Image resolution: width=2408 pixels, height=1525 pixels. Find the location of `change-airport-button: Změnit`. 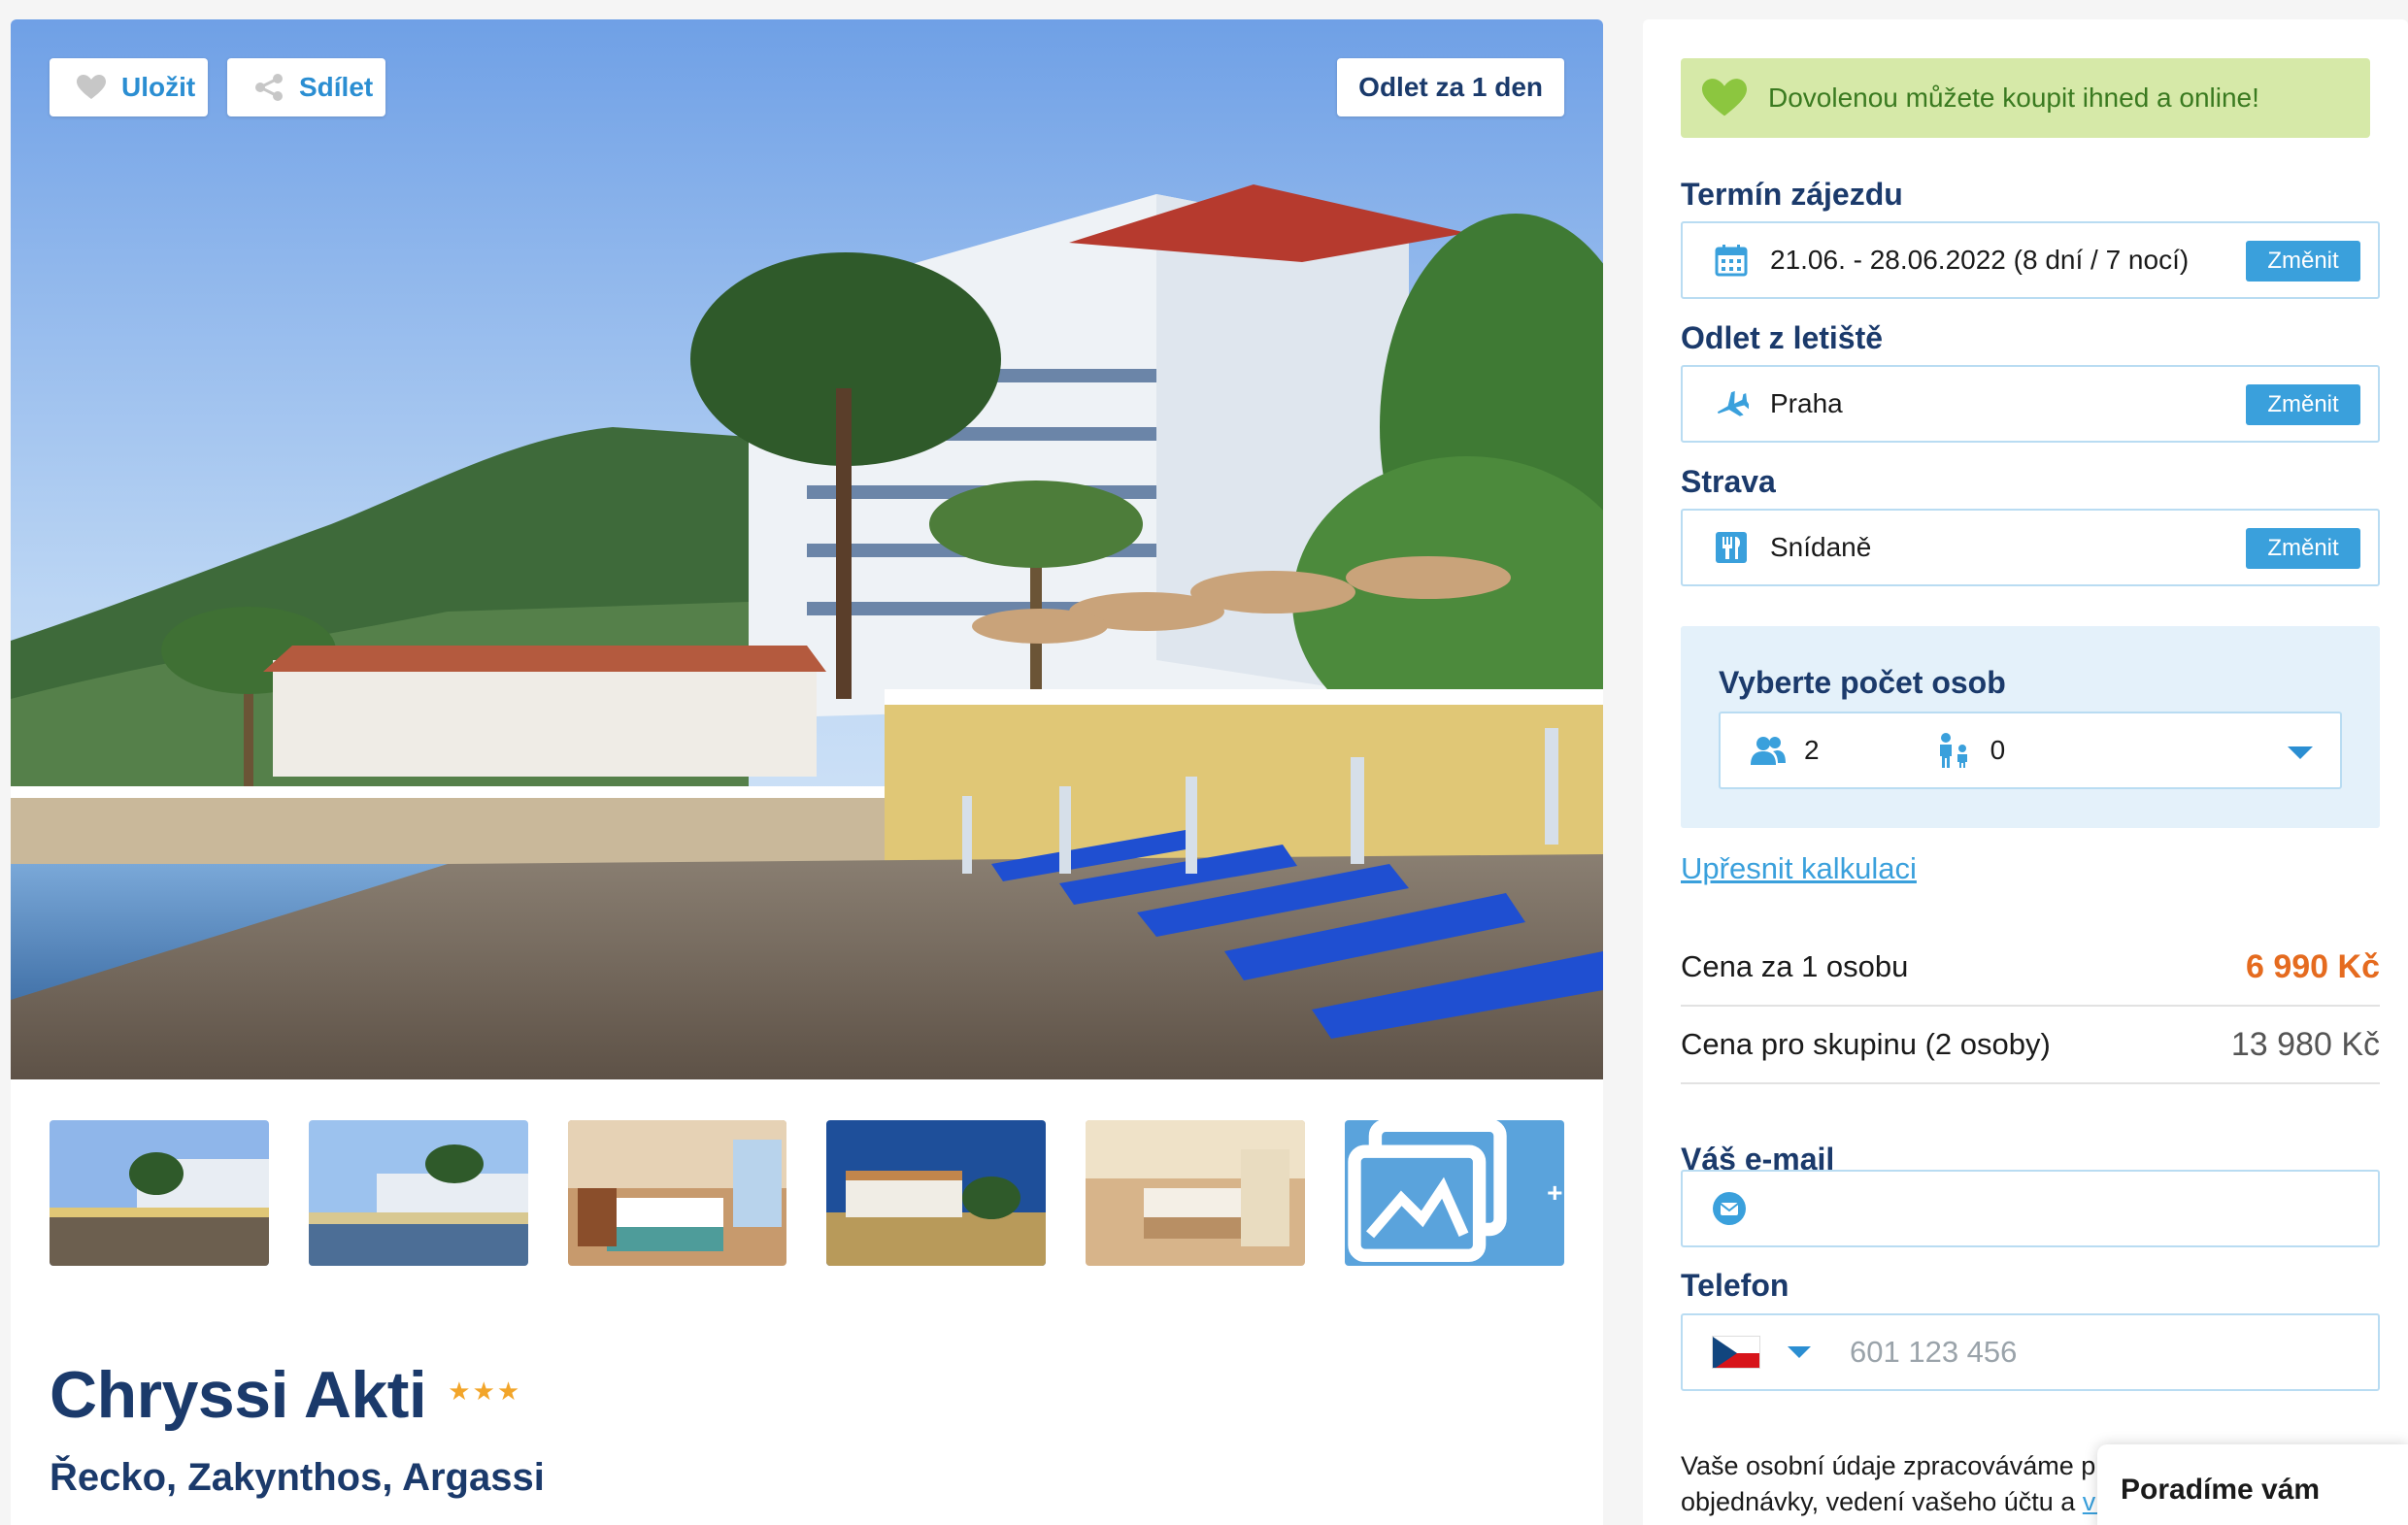

change-airport-button: Změnit is located at coordinates (2303, 404).